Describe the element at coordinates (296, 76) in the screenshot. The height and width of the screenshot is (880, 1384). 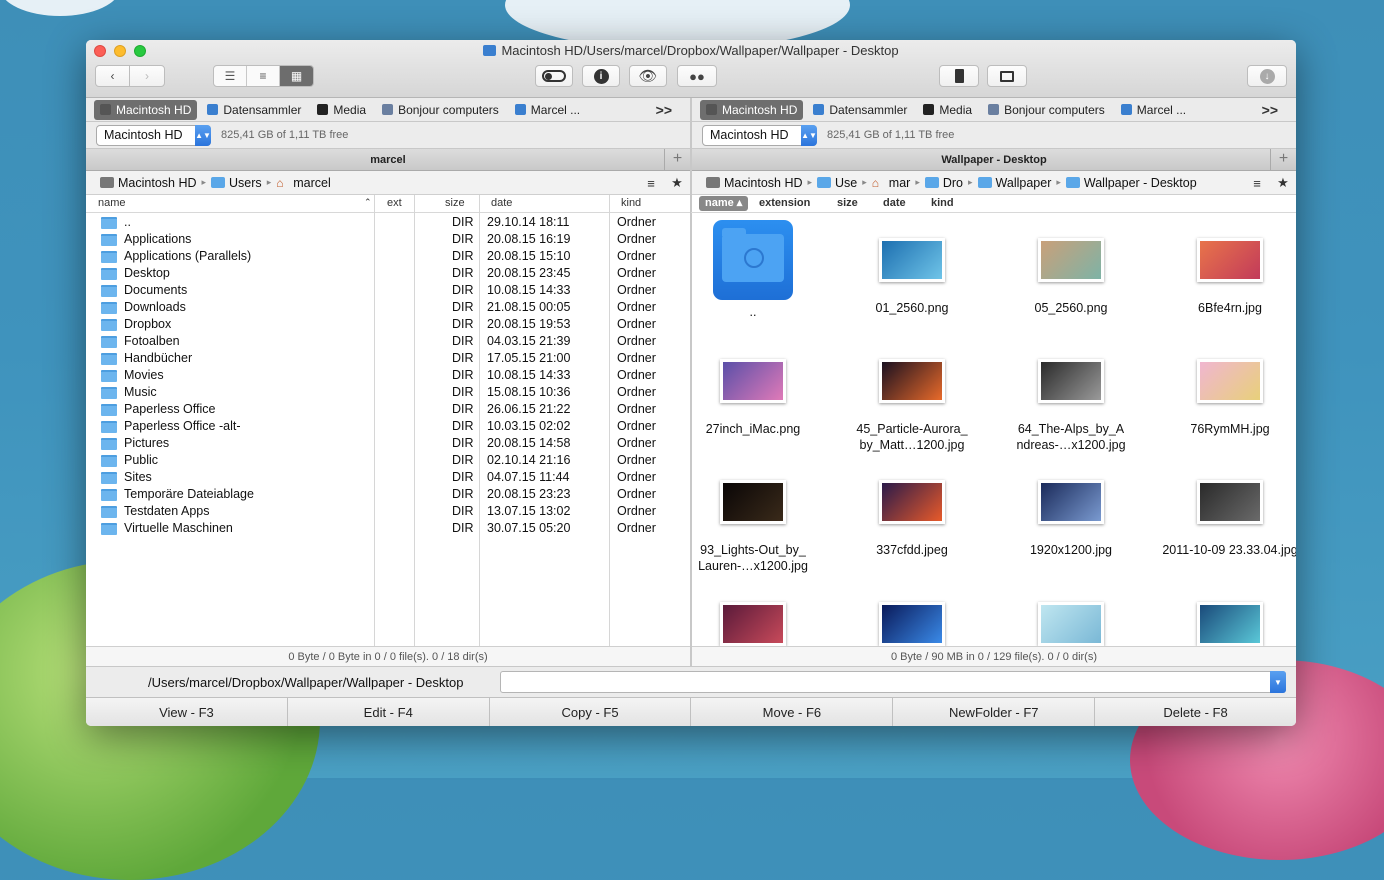
I see `icon-view-icon: ▦` at that location.